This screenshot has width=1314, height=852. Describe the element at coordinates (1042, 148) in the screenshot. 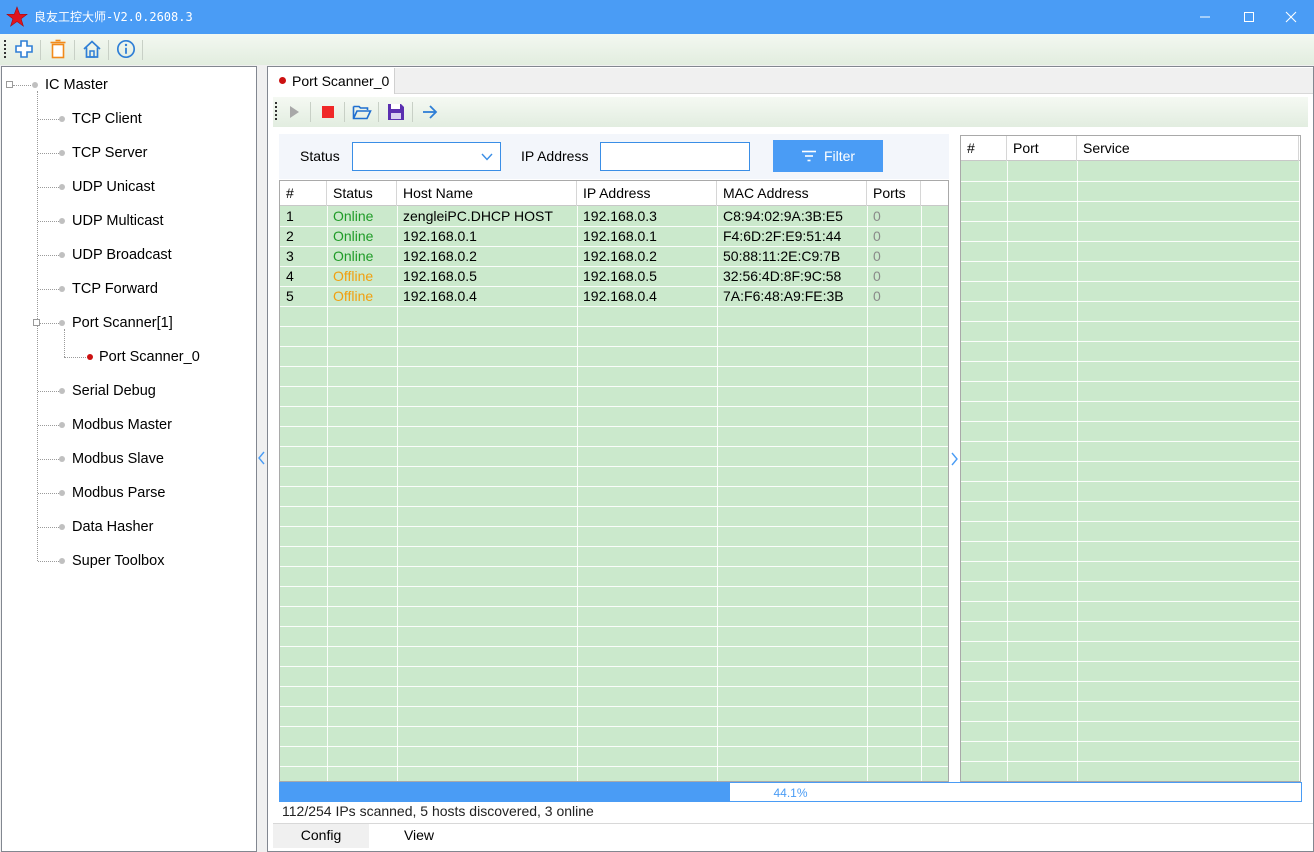

I see `col-header-port: Port` at that location.